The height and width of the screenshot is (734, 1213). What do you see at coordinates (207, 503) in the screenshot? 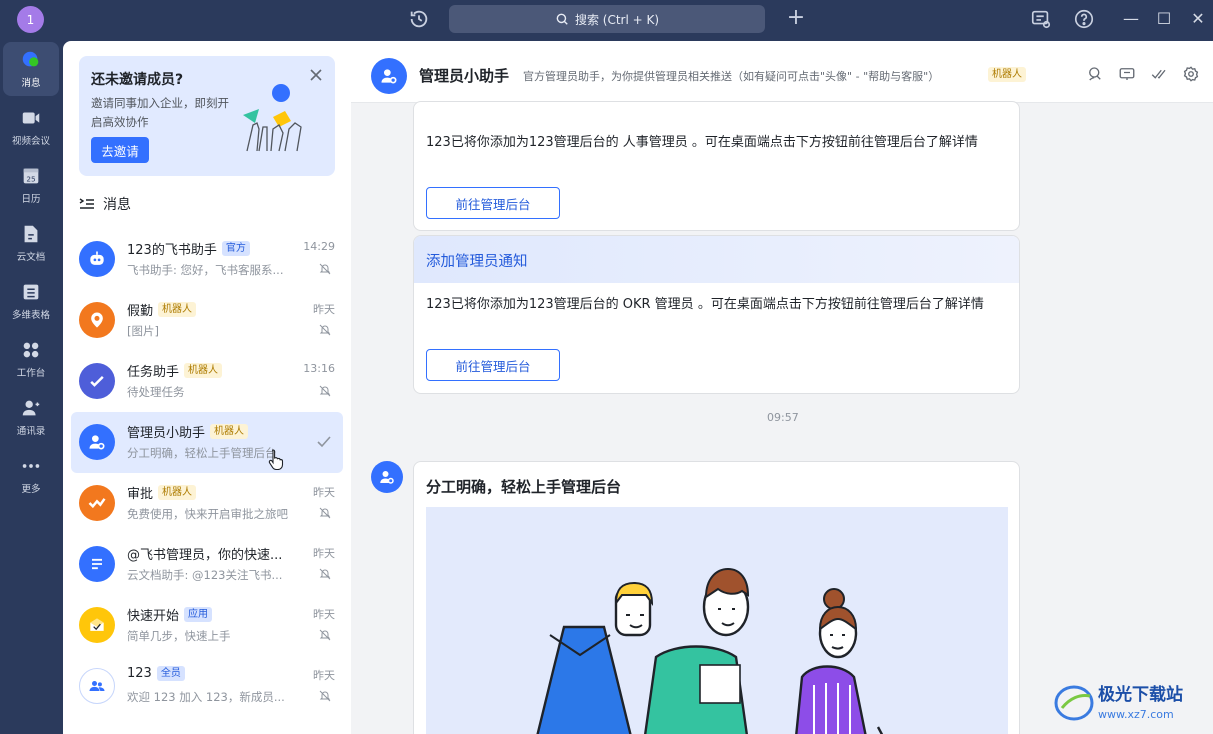
I see `conversation-item: 审批 机器人 免费使用，快来开启审批之旅吧 昨天` at bounding box center [207, 503].